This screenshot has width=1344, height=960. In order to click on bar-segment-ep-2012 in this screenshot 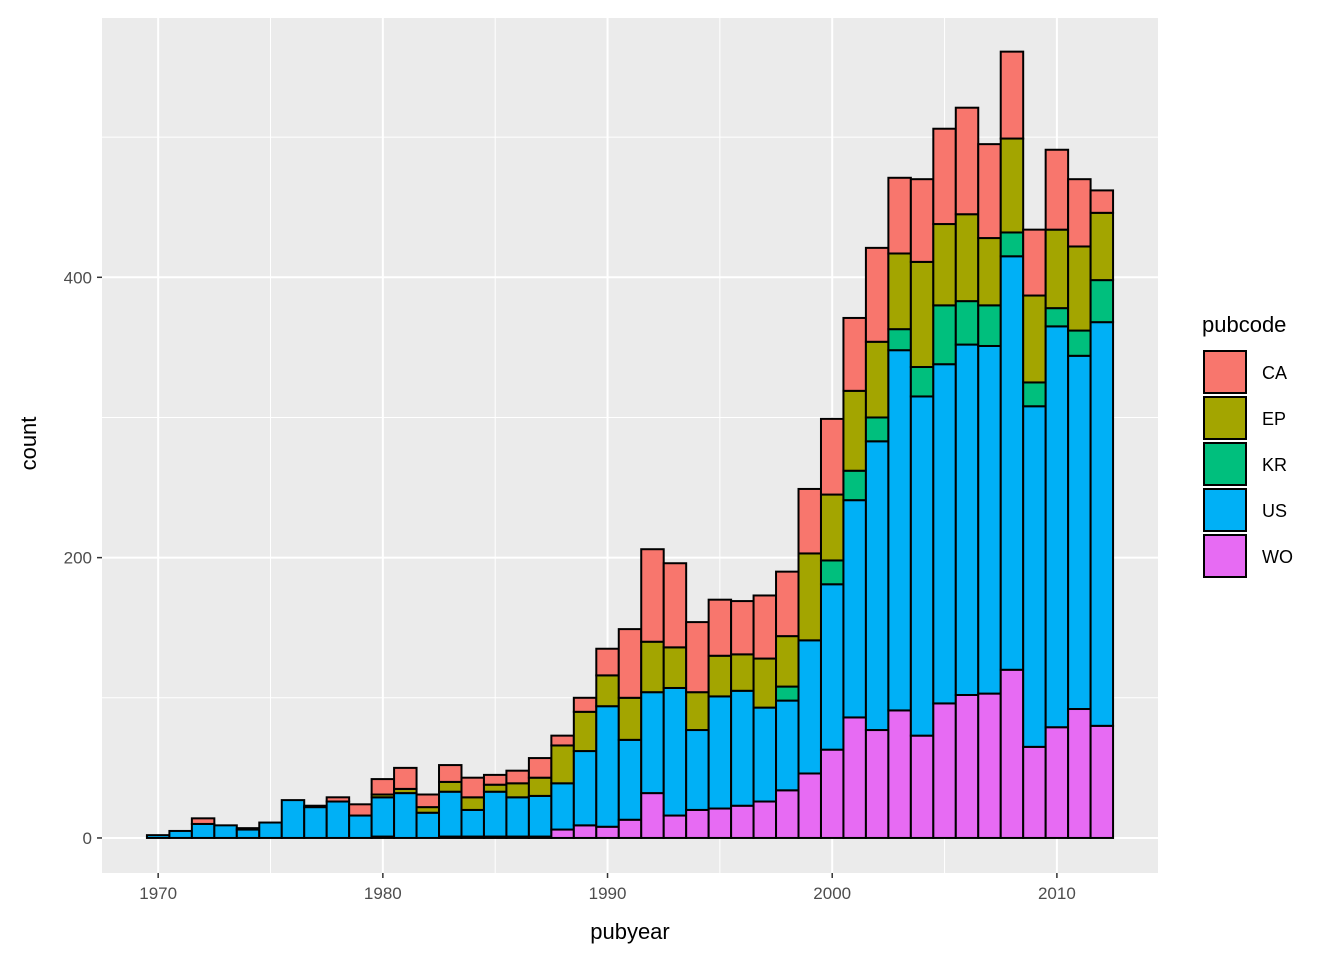, I will do `click(1102, 246)`.